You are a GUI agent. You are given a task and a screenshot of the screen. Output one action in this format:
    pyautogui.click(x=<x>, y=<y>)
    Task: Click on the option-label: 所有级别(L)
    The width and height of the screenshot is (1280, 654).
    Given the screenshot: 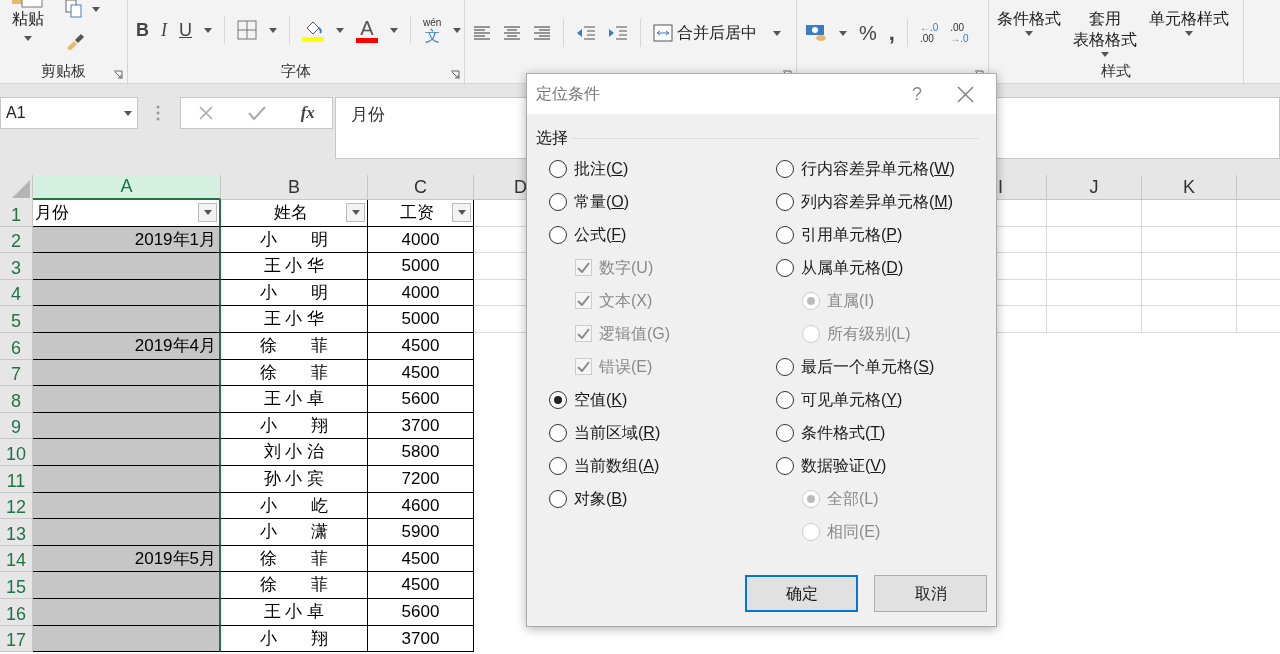 What is the action you would take?
    pyautogui.click(x=869, y=333)
    